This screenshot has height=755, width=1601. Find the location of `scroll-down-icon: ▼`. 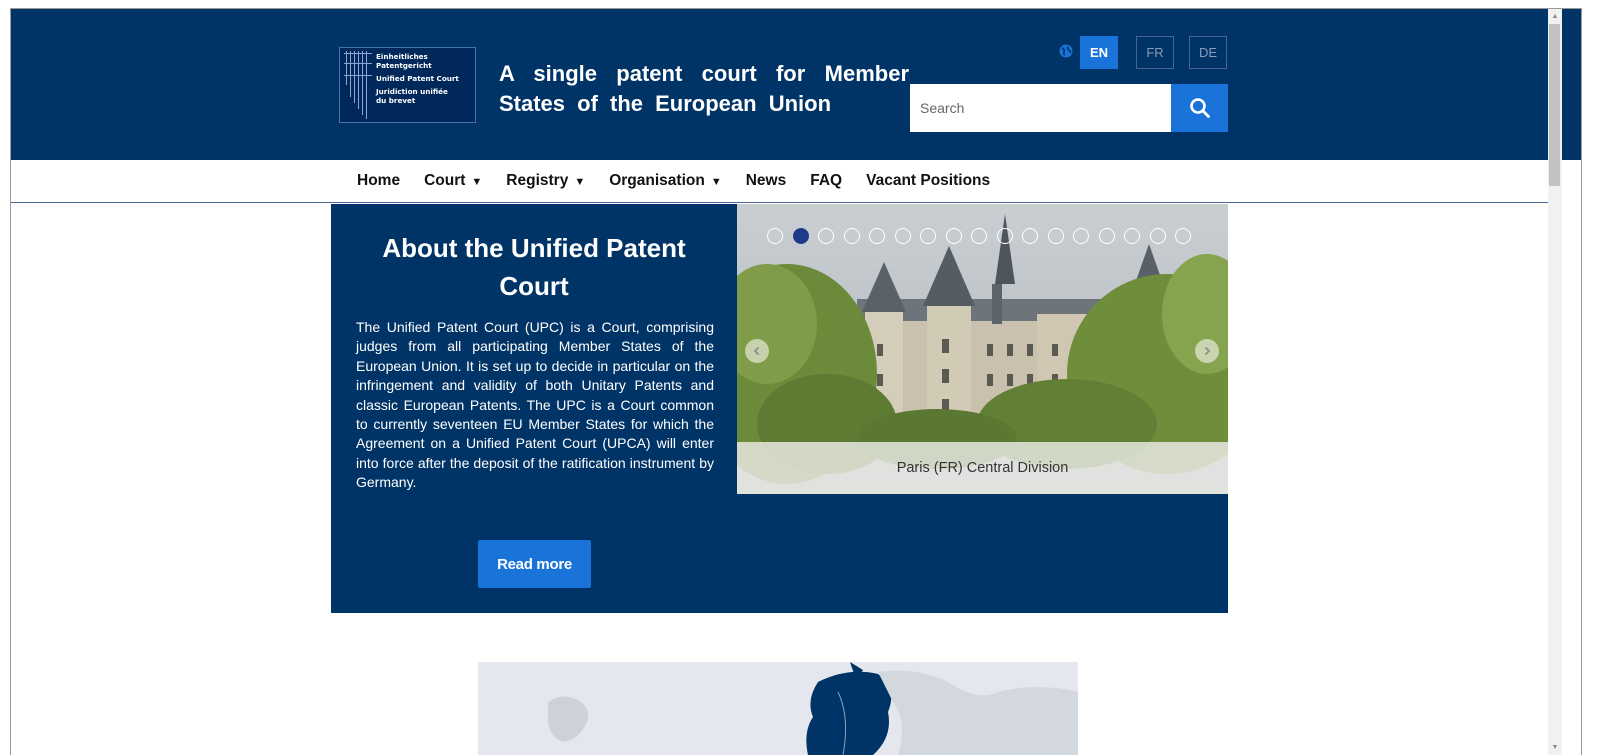

scroll-down-icon: ▼ is located at coordinates (1555, 748).